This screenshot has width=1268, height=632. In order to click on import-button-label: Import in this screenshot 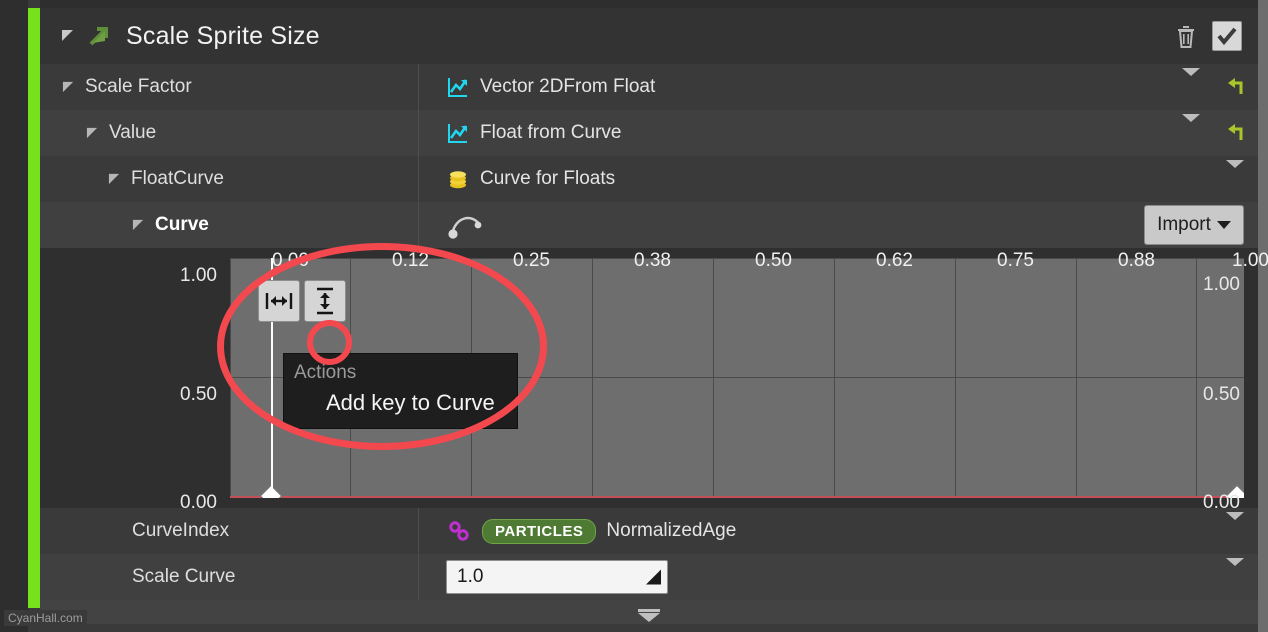, I will do `click(1184, 224)`.